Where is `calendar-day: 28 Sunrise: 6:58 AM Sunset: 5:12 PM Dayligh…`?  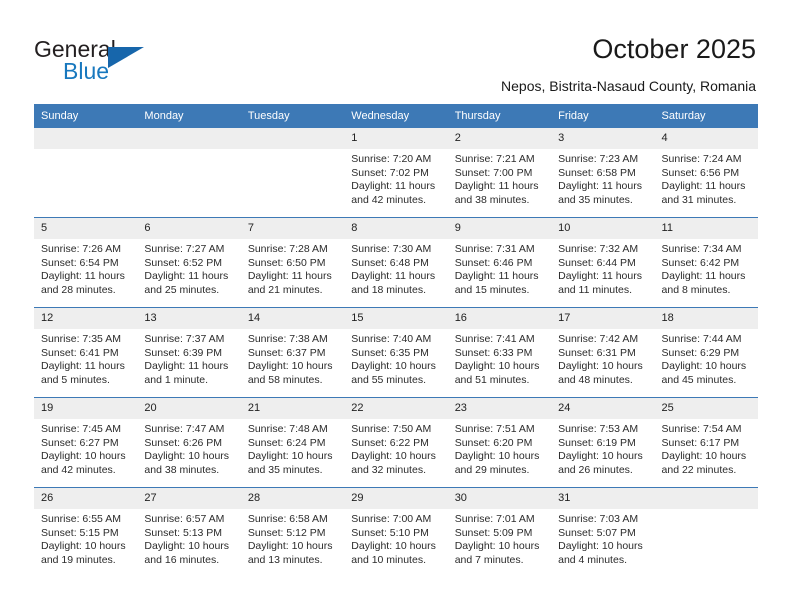 calendar-day: 28 Sunrise: 6:58 AM Sunset: 5:12 PM Dayligh… is located at coordinates (292, 532).